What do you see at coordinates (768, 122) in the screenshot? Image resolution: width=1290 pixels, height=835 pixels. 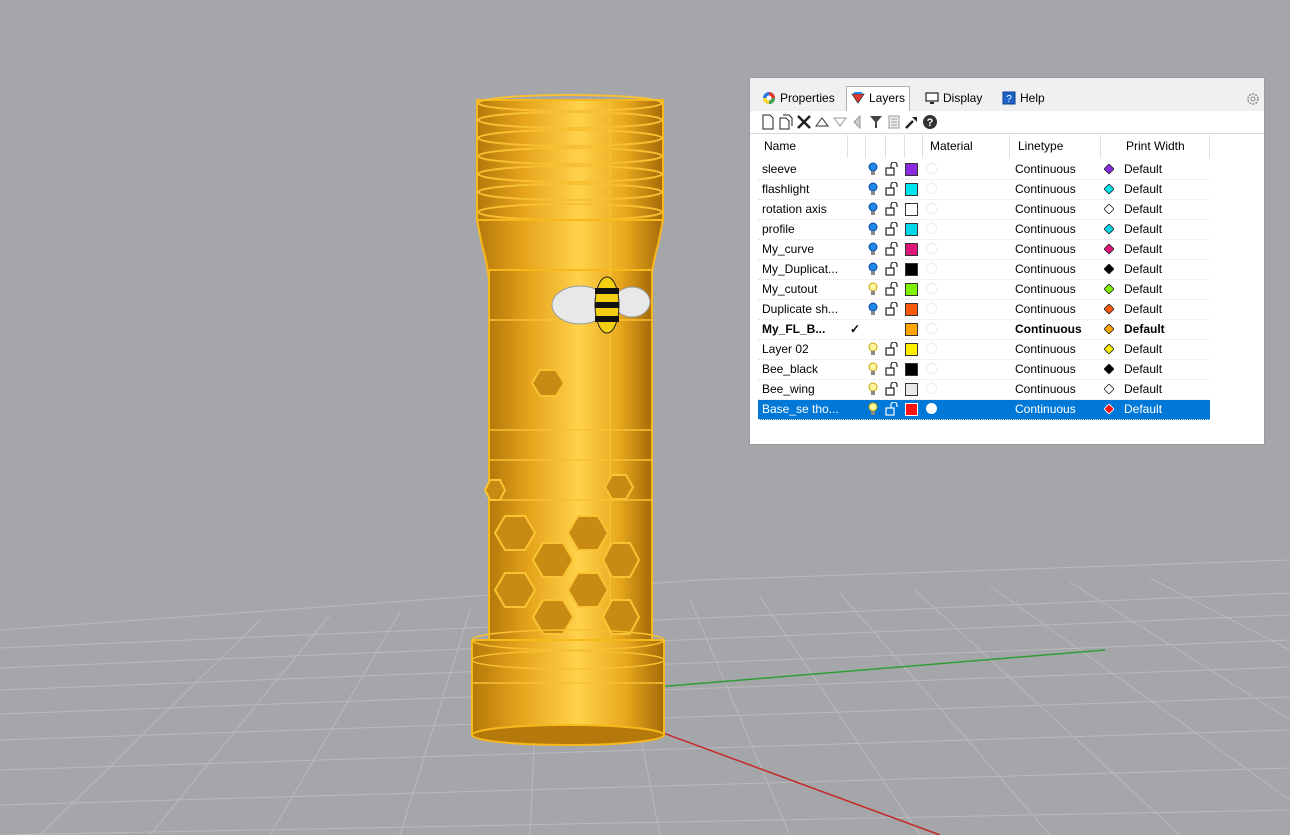 I see `new-layer-icon` at bounding box center [768, 122].